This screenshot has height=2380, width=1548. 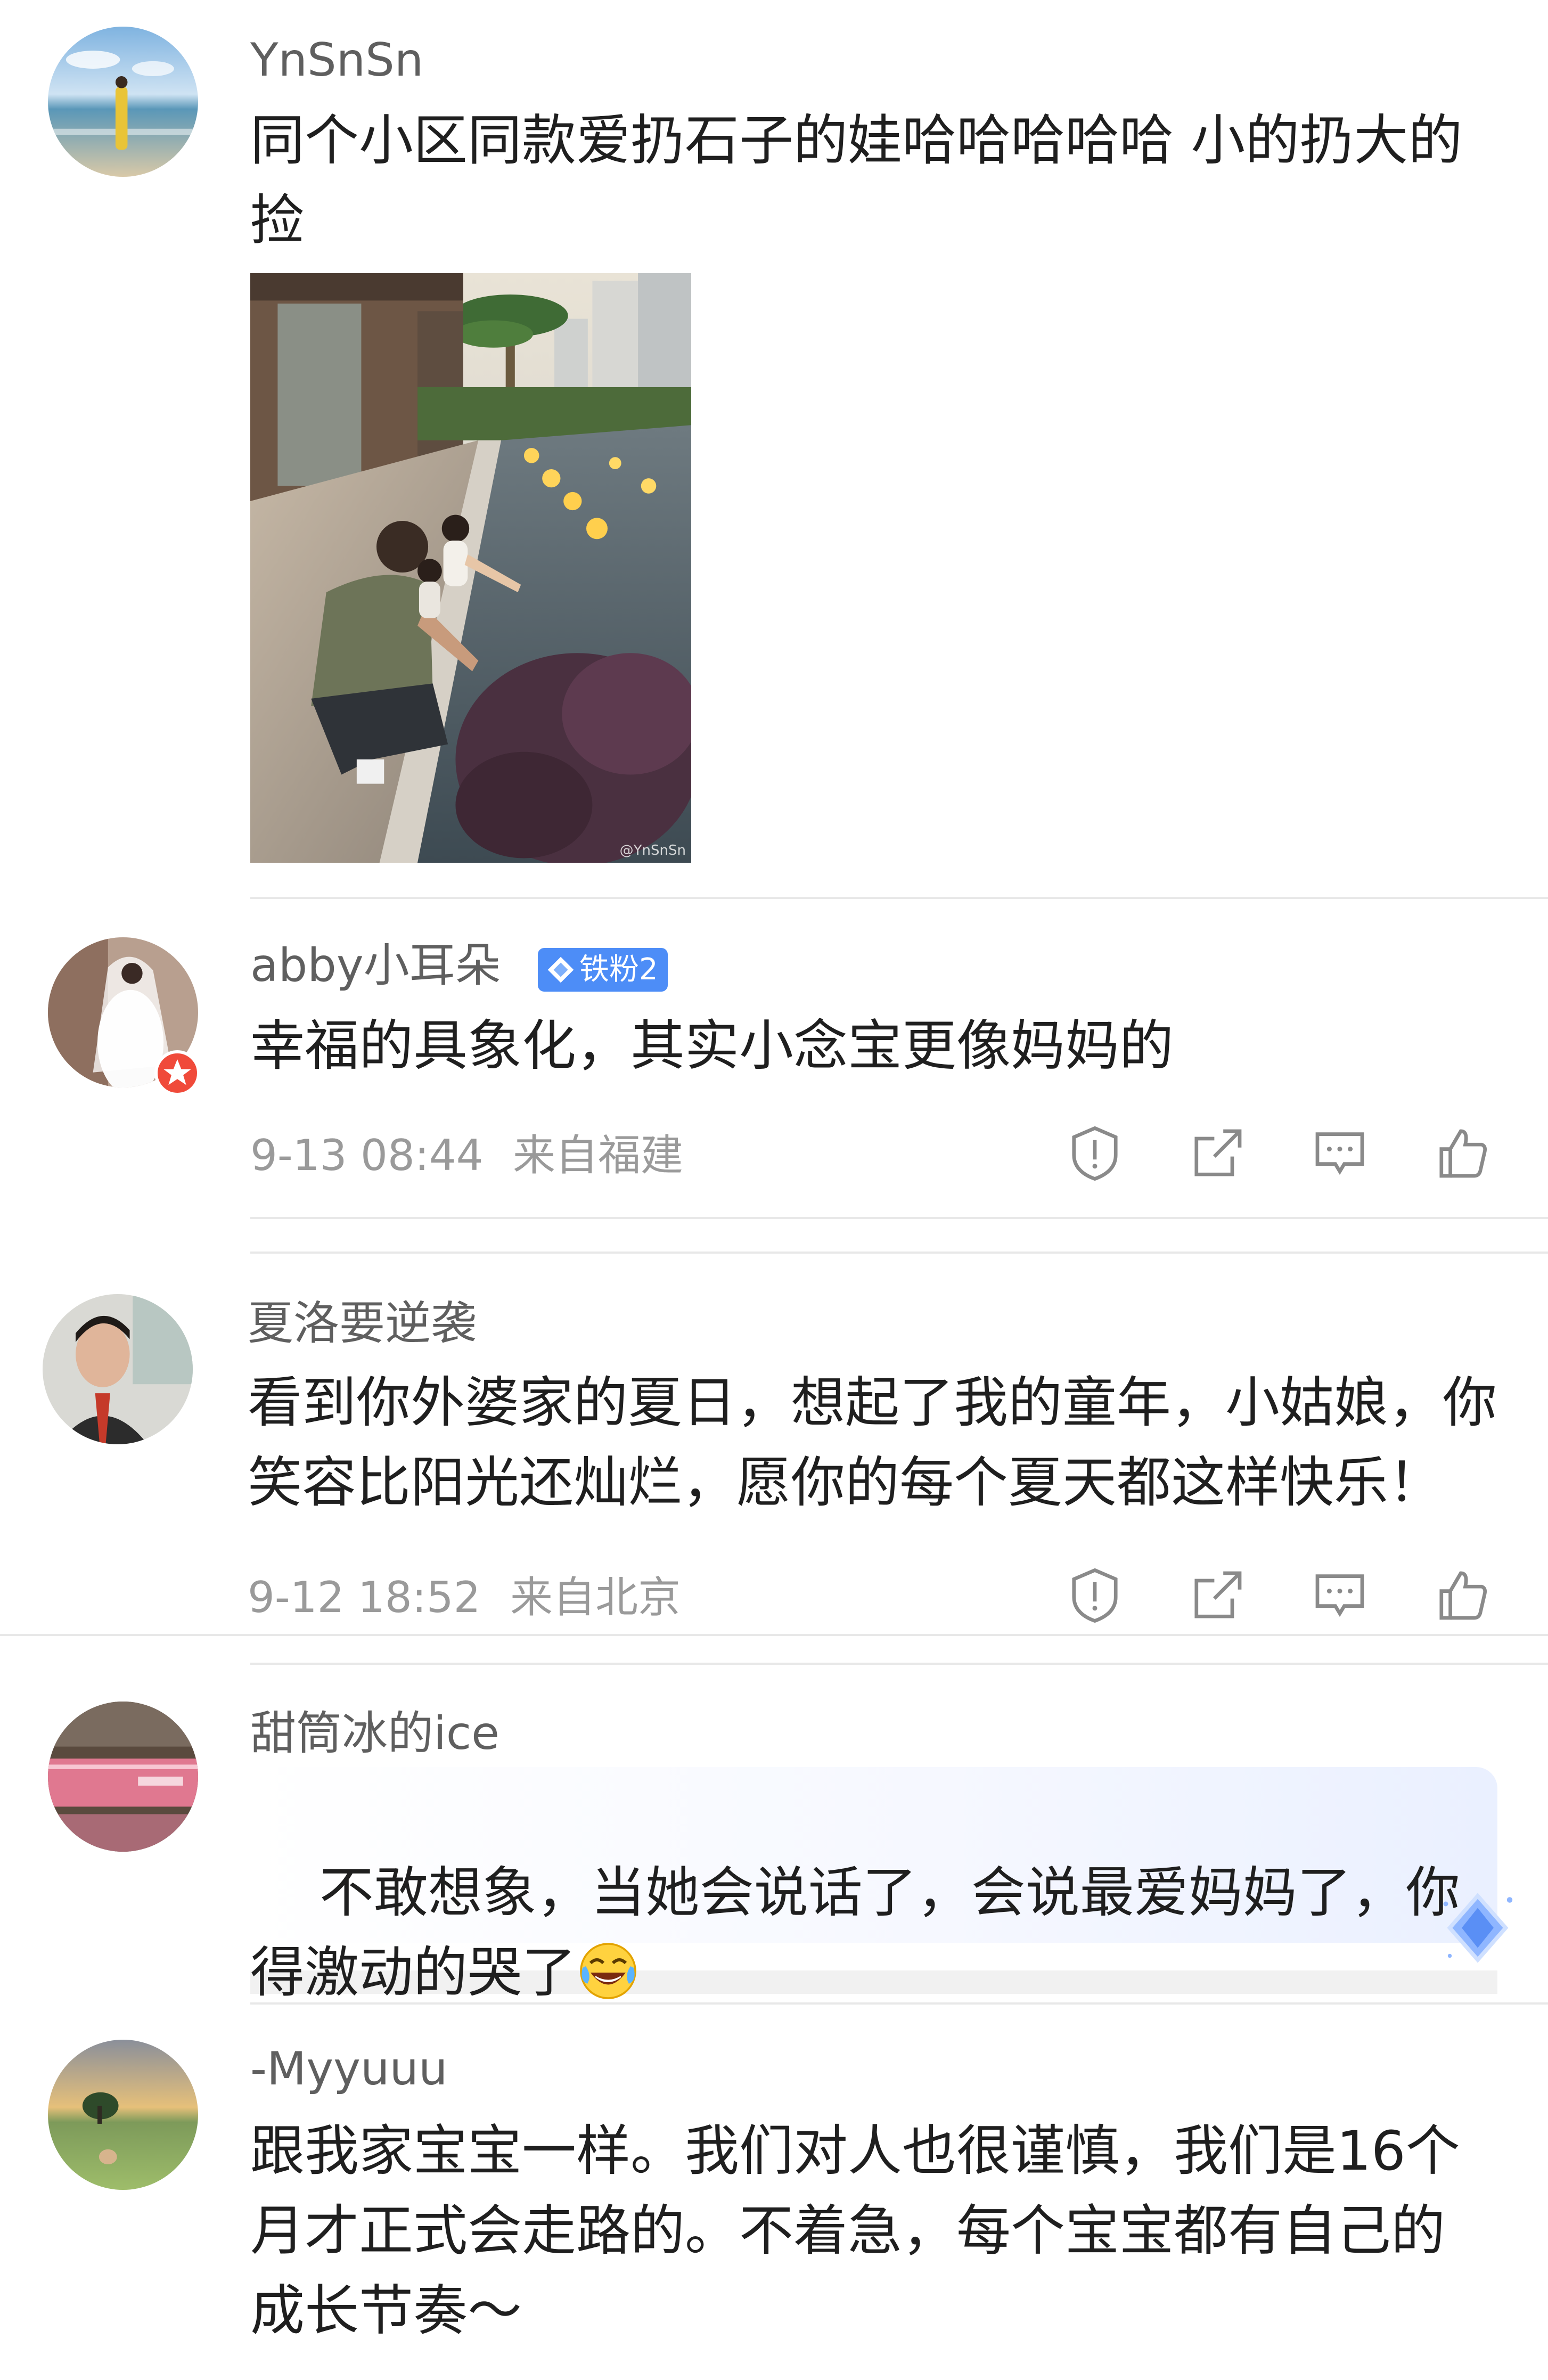 I want to click on username: 甜筒冰的ice, so click(x=374, y=1734).